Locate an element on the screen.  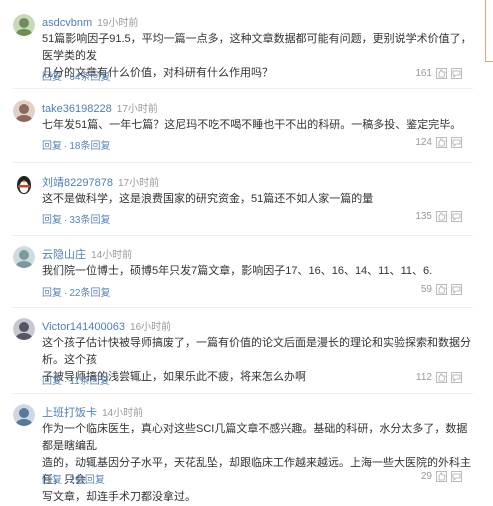
like-count: 29 is located at coordinates (426, 476).